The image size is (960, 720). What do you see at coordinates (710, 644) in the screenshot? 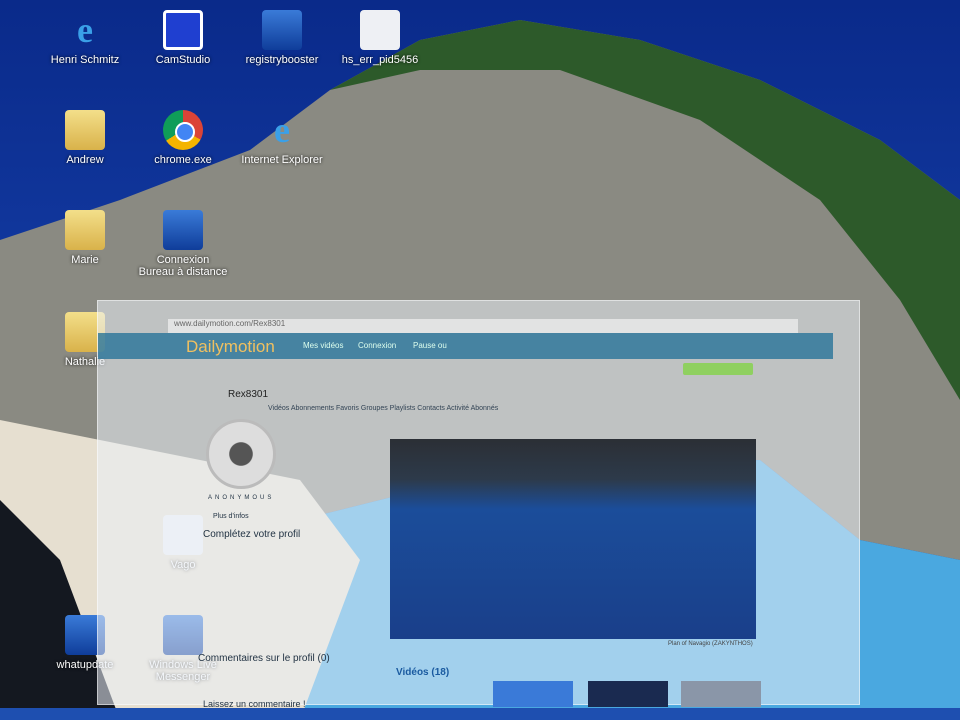
I see `video-caption: Plan of Navagio (ZAKYNTHOS)` at bounding box center [710, 644].